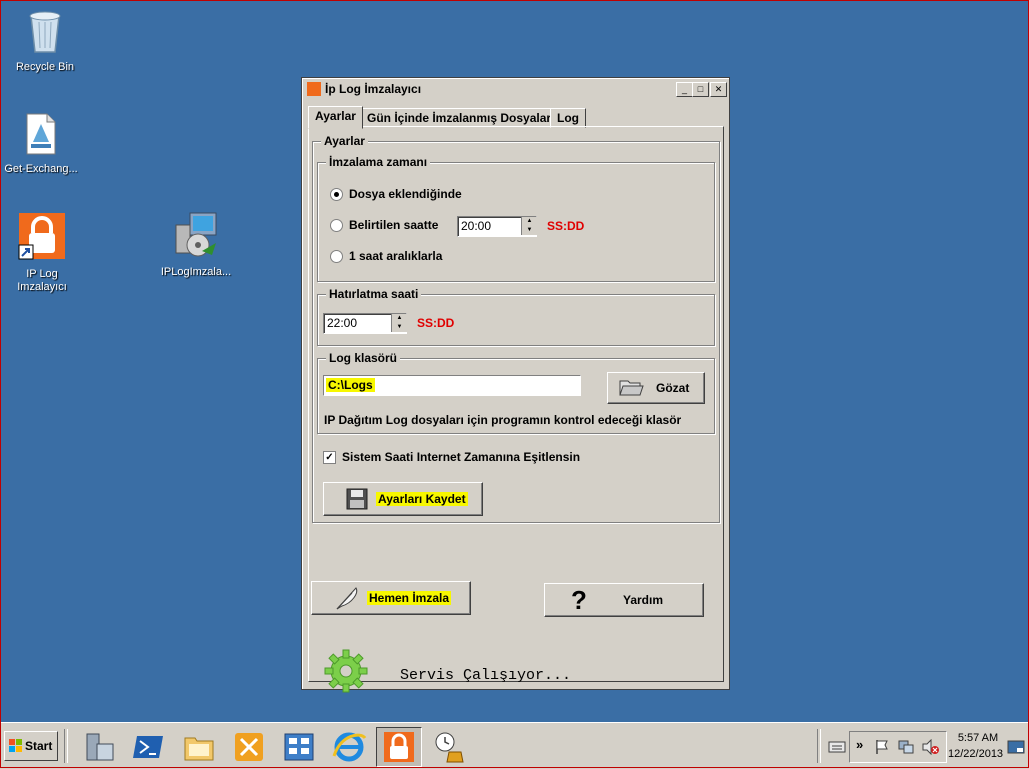 This screenshot has width=1029, height=769. I want to click on taskbar-divider, so click(66, 746).